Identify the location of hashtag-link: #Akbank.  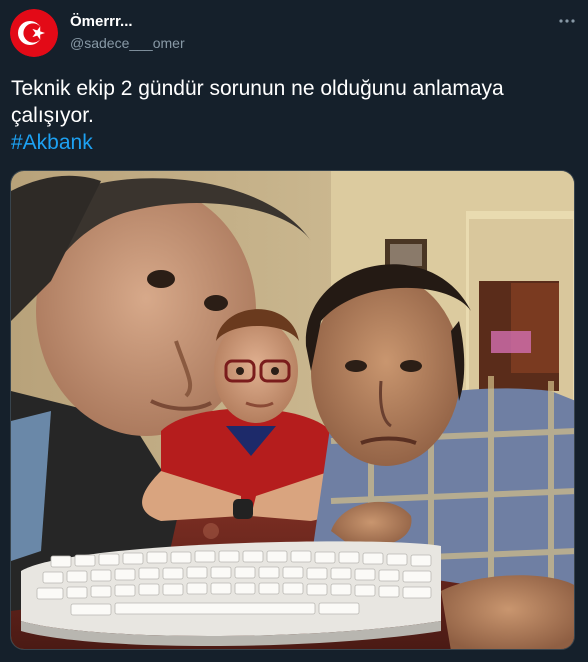
(294, 142).